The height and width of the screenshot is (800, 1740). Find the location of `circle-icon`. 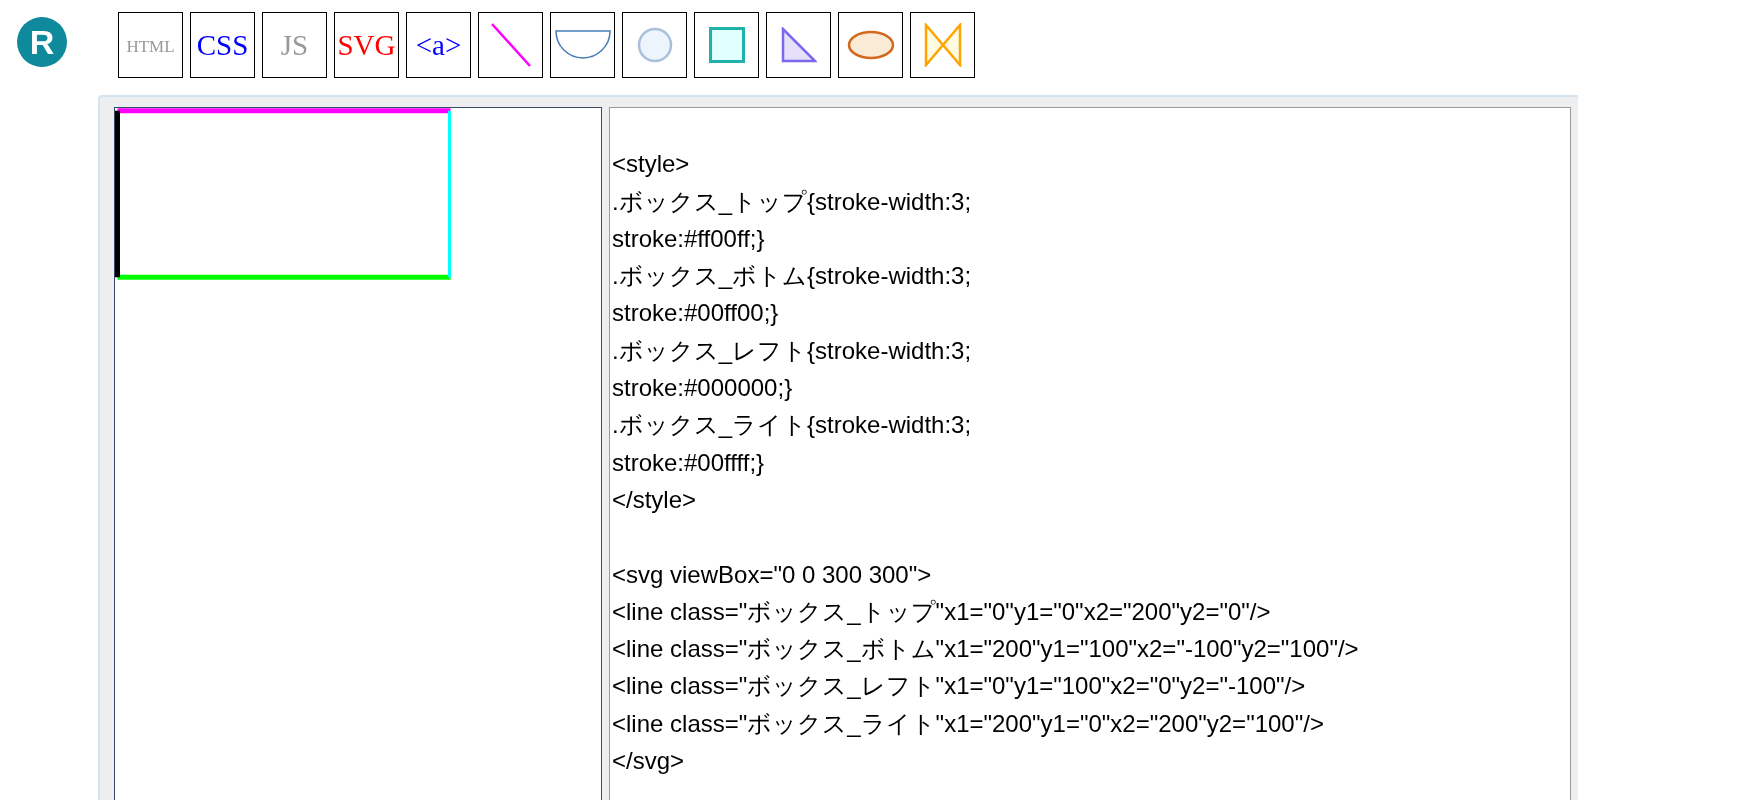

circle-icon is located at coordinates (654, 45).